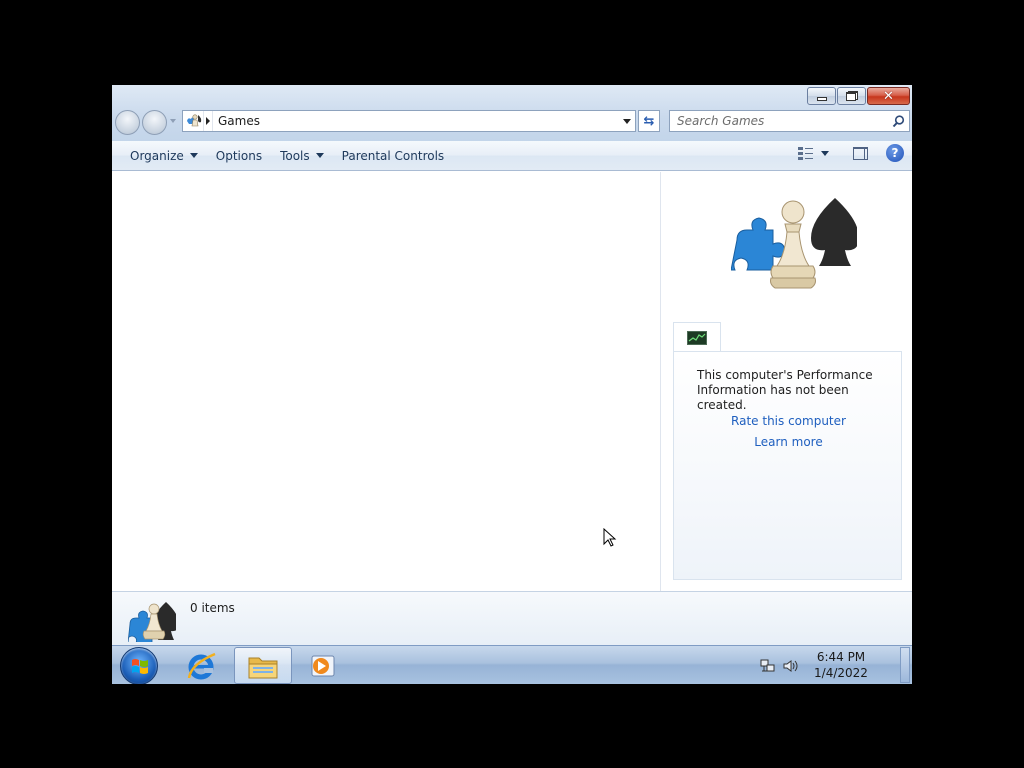 The height and width of the screenshot is (768, 1024). I want to click on breadcrumb-games: Games, so click(418, 121).